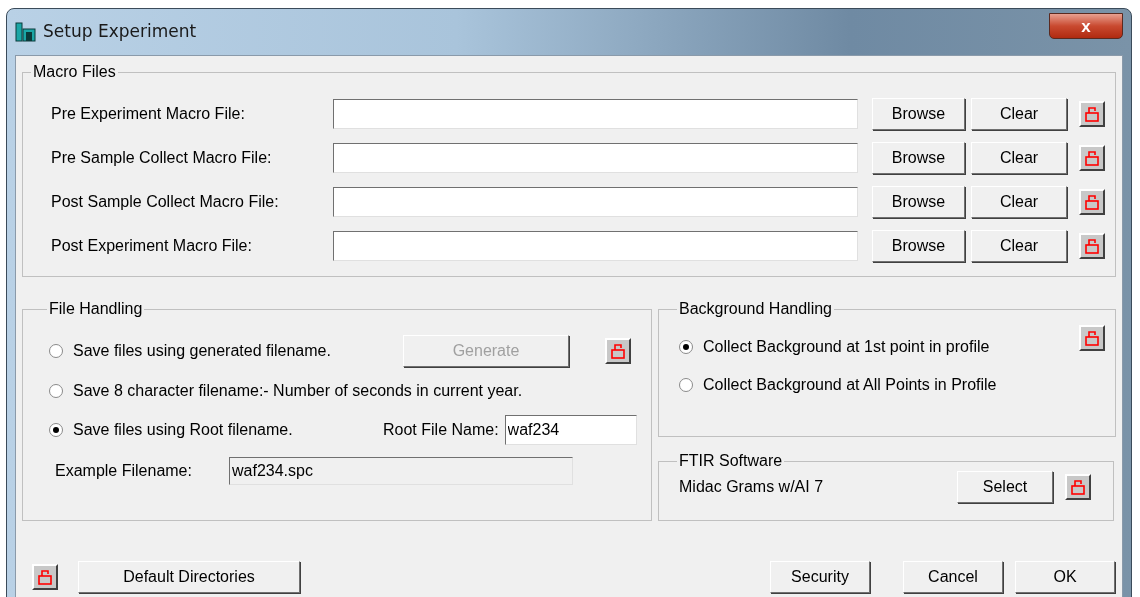 This screenshot has width=1140, height=597. I want to click on field-label: Post Experiment Macro File:, so click(152, 246).